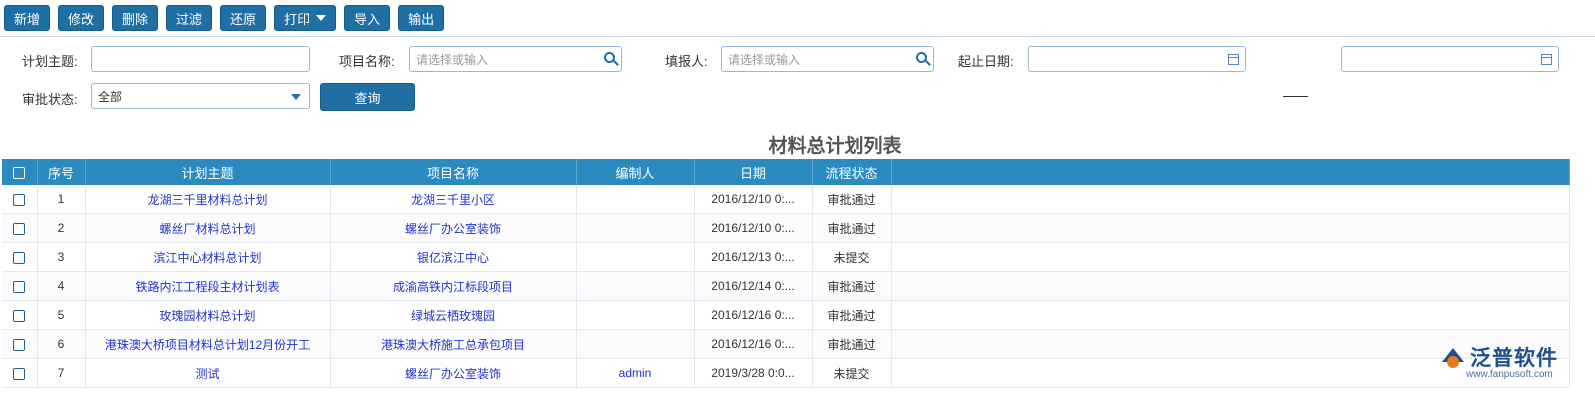  Describe the element at coordinates (110, 96) in the screenshot. I see `approval-status-value: 全部` at that location.